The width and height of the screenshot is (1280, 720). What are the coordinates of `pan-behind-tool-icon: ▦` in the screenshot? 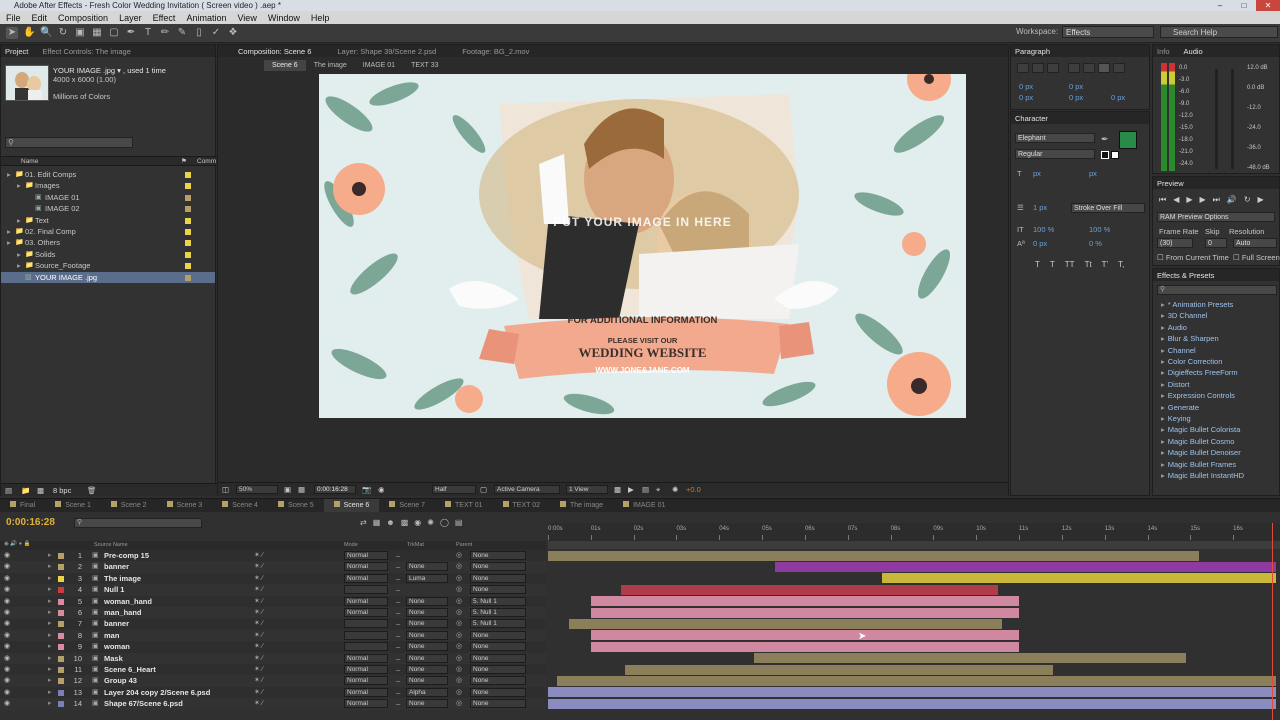 It's located at (97, 33).